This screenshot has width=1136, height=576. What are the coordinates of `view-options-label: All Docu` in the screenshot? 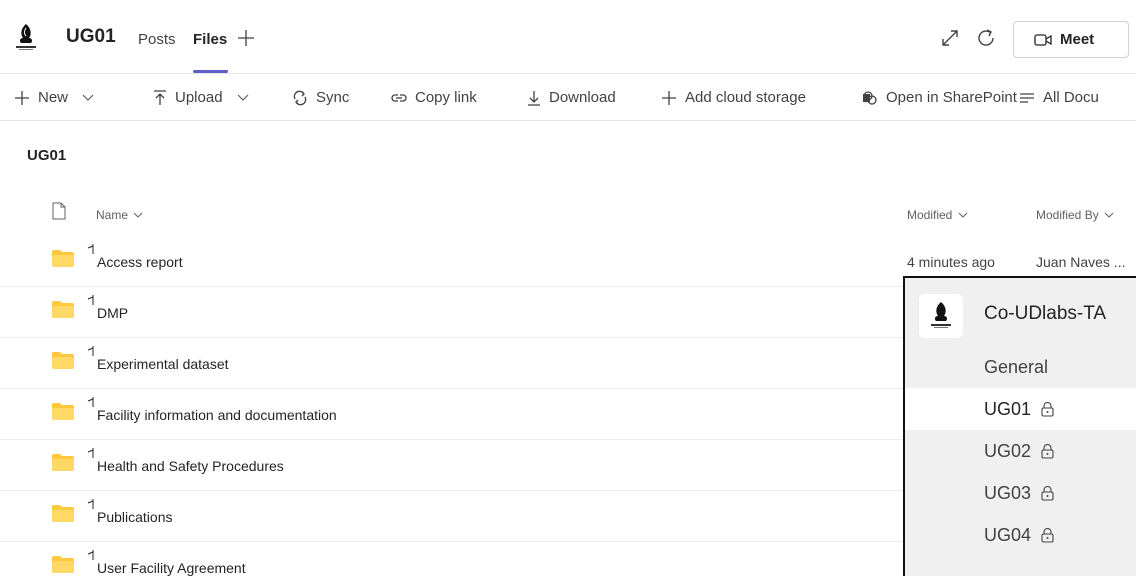 It's located at (1071, 97).